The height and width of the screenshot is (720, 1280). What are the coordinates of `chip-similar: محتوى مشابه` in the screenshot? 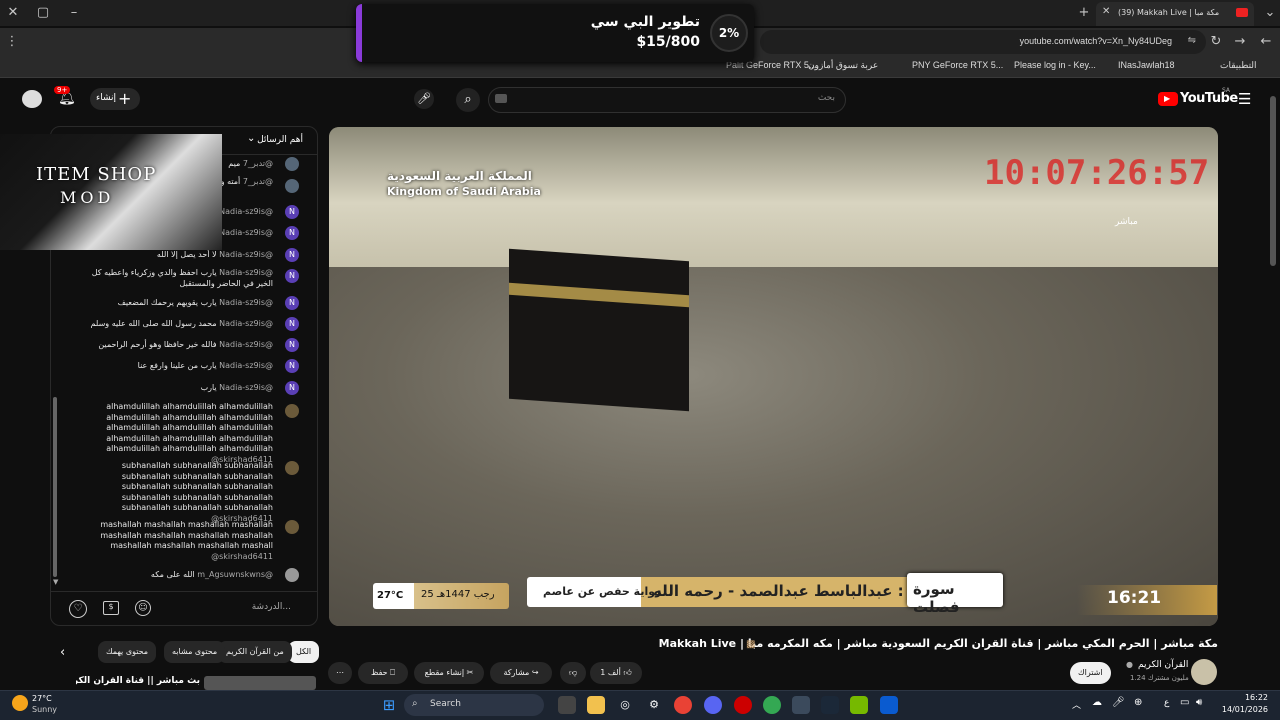 It's located at (195, 652).